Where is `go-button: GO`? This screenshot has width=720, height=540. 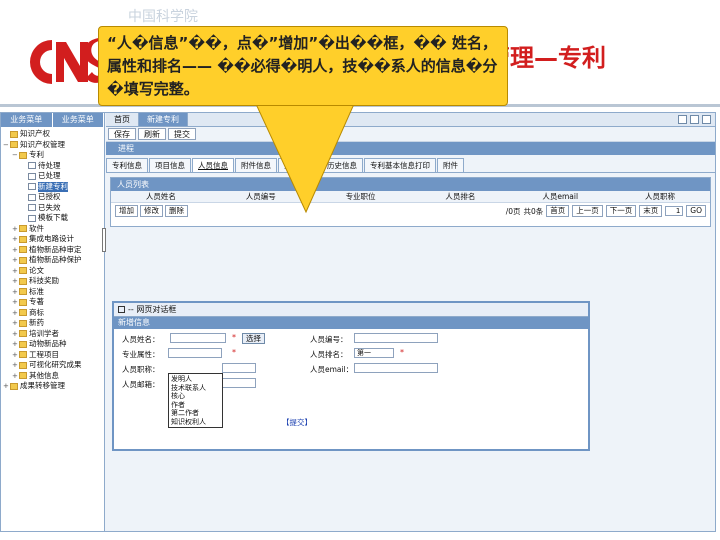
go-button: GO is located at coordinates (696, 211).